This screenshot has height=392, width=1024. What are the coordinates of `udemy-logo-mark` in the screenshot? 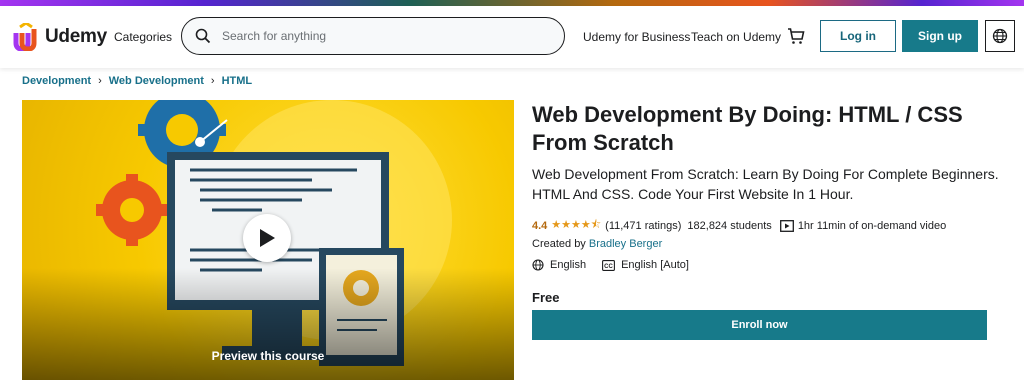 It's located at (25, 37).